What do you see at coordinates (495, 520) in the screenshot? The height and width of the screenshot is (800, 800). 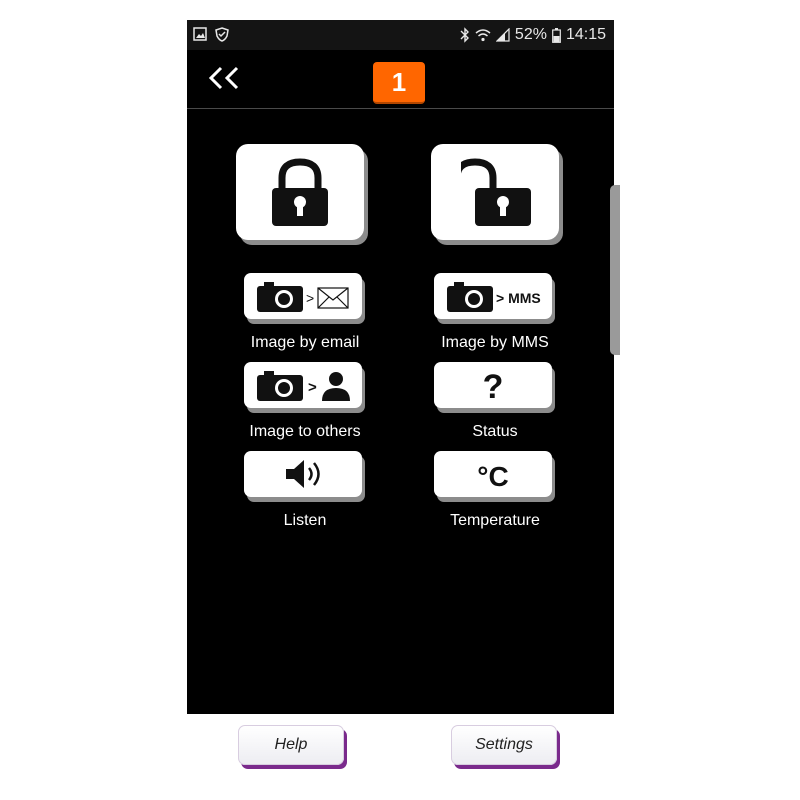 I see `temperature-label: Temperature` at bounding box center [495, 520].